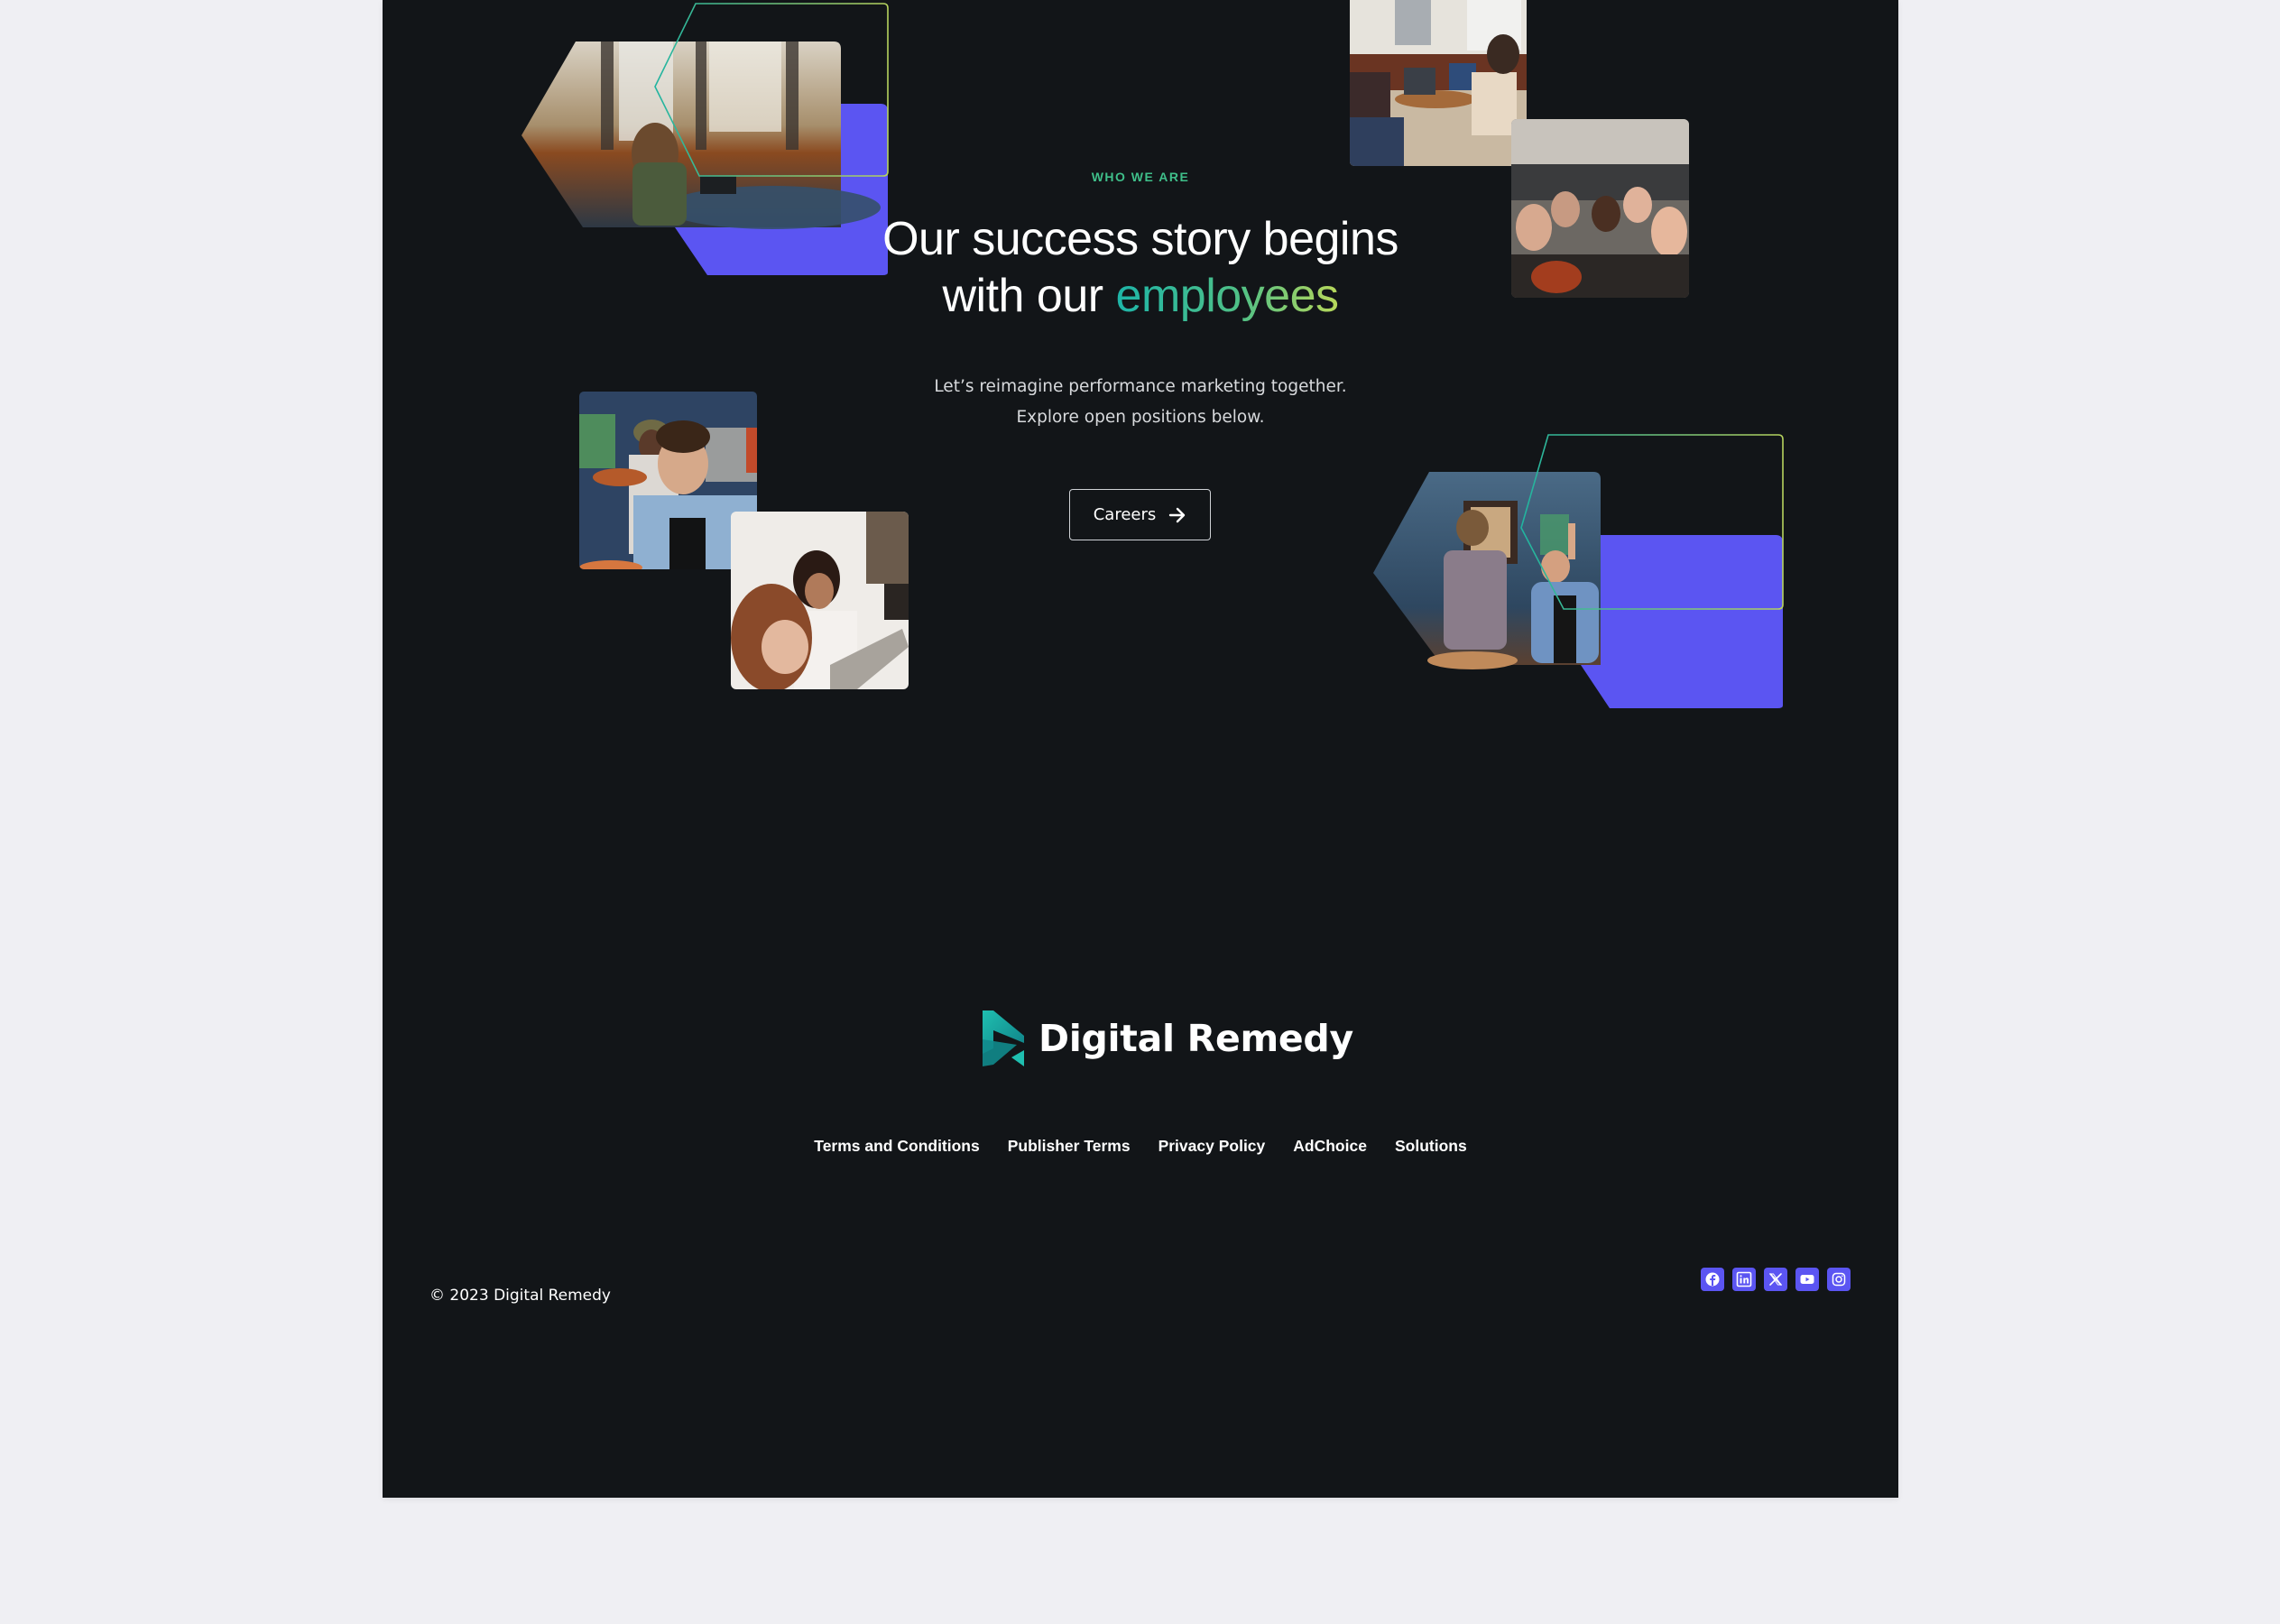 This screenshot has width=2280, height=1624. I want to click on purple-accent-block, so click(1682, 622).